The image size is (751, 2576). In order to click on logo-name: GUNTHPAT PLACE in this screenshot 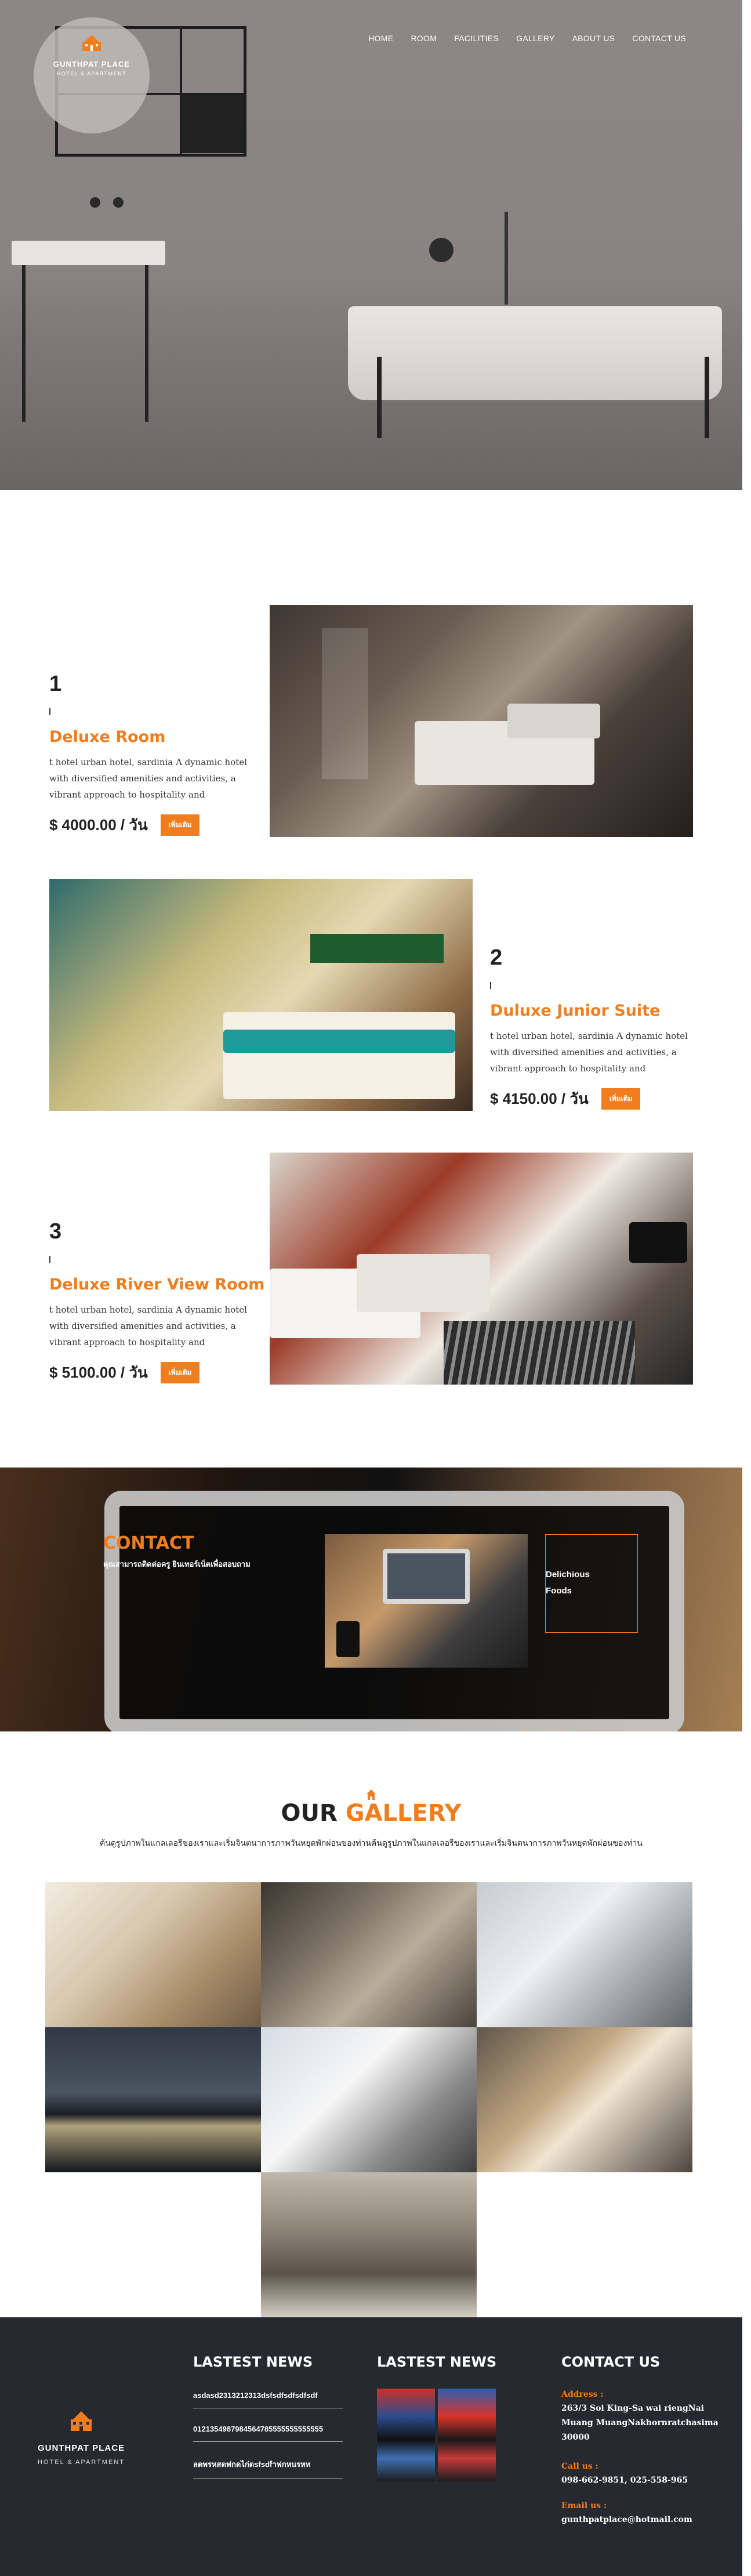, I will do `click(91, 64)`.